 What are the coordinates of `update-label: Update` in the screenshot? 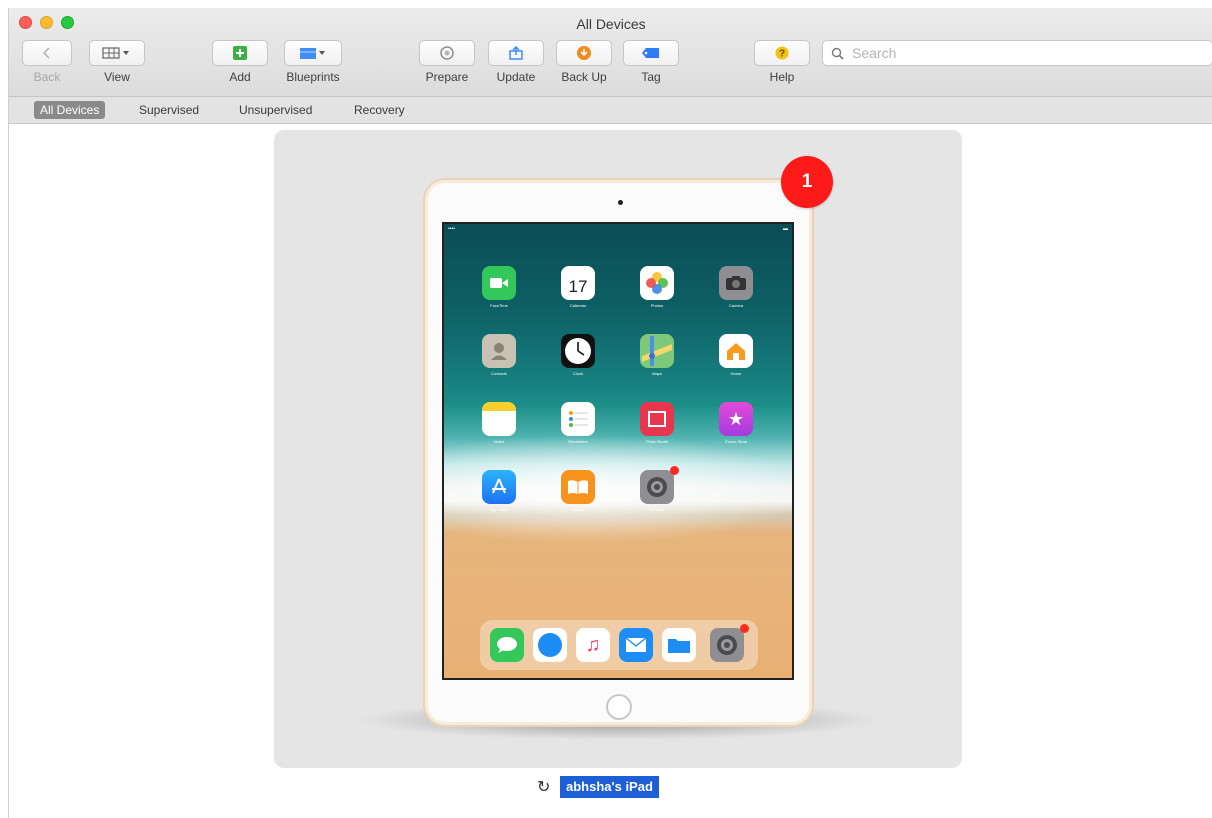 It's located at (516, 77).